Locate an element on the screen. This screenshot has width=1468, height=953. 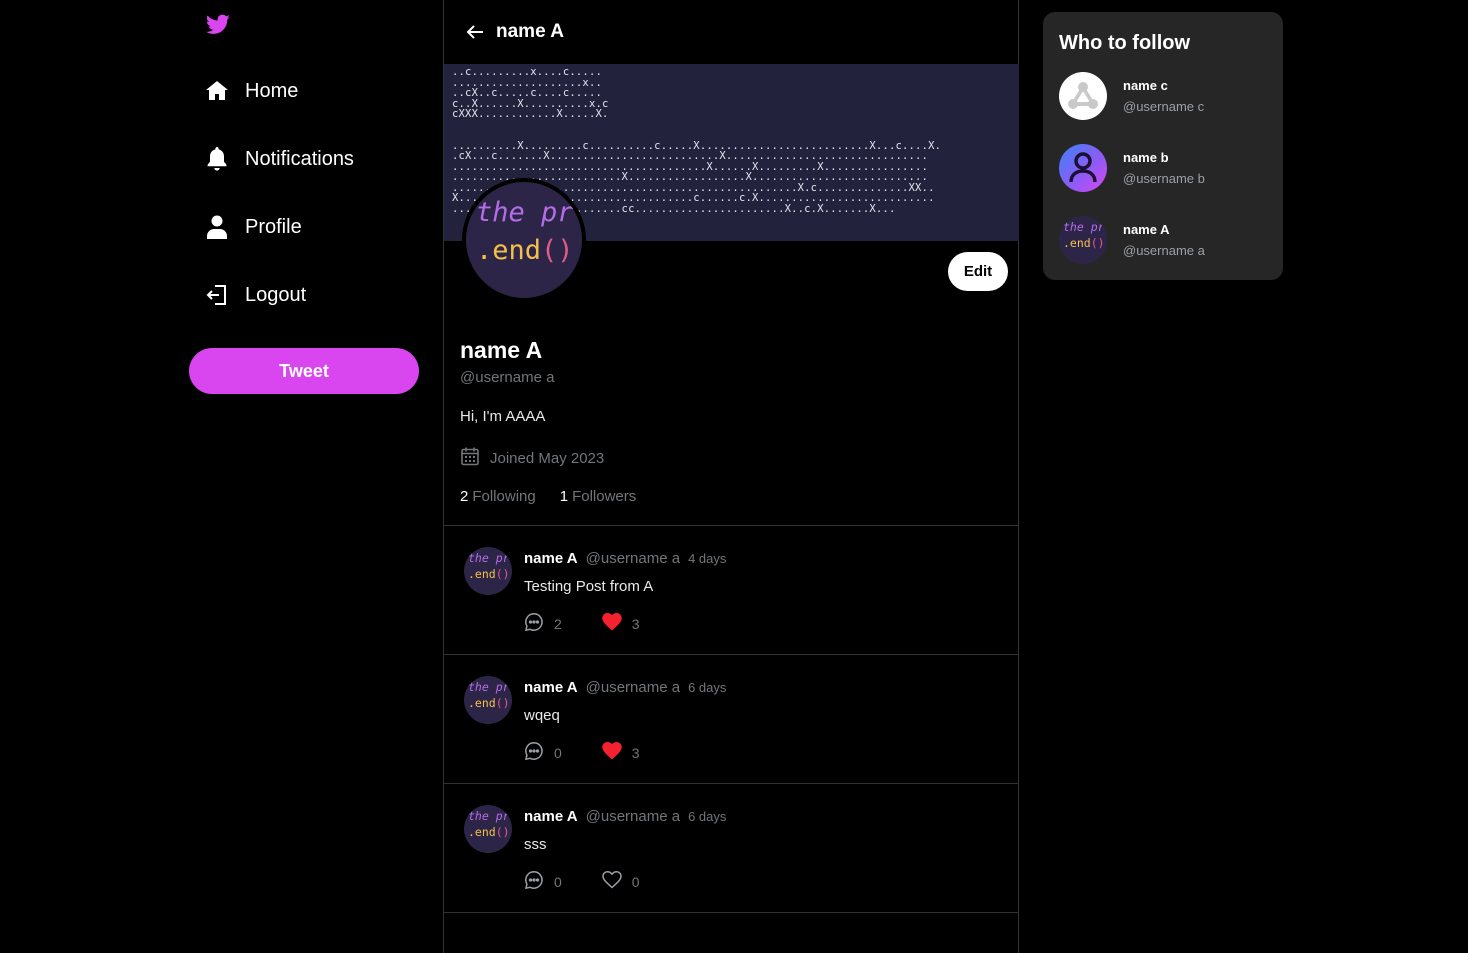
following-link: 2 Following is located at coordinates (498, 496).